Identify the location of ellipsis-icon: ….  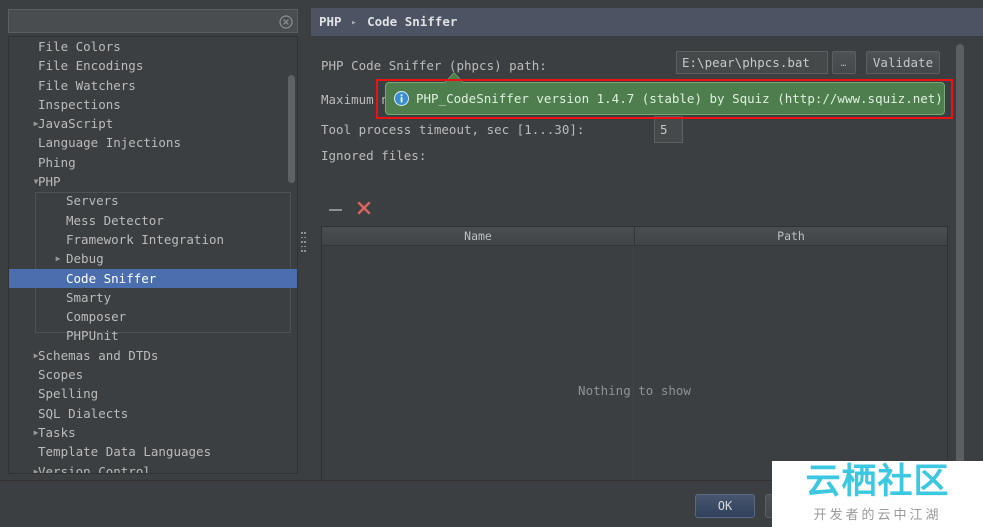
(844, 64).